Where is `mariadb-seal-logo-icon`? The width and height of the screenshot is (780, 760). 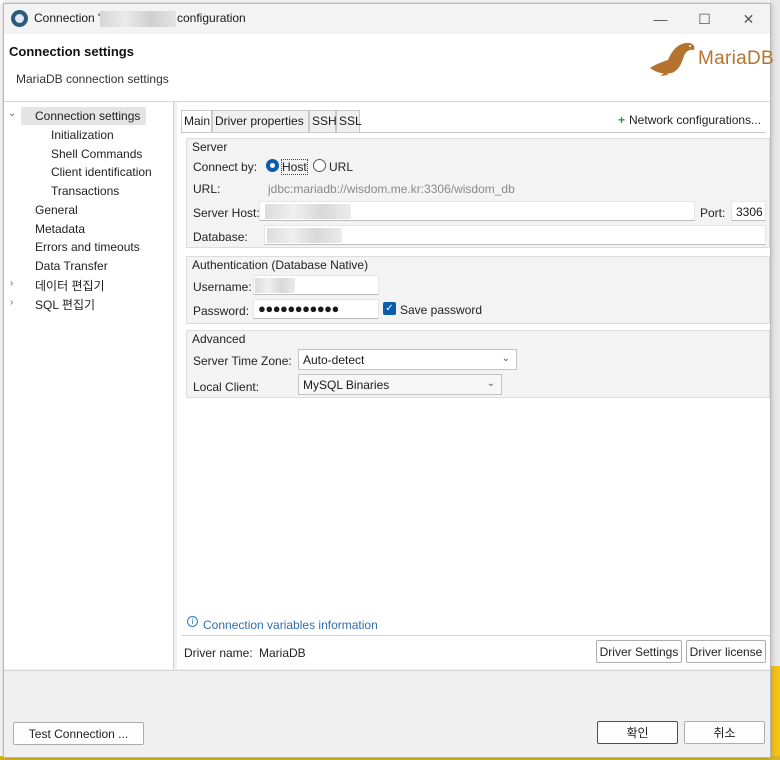
mariadb-seal-logo-icon is located at coordinates (672, 59).